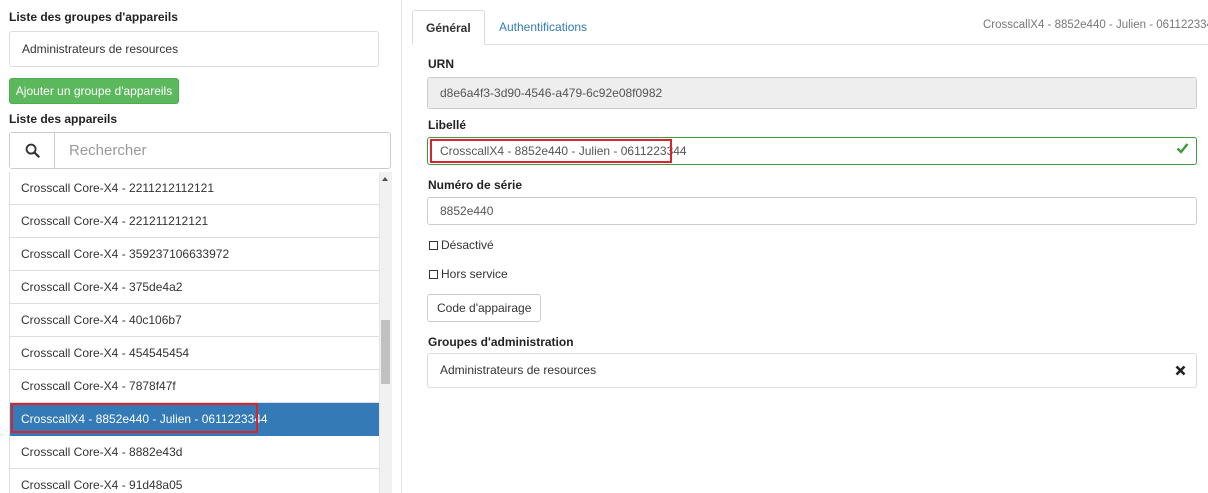  What do you see at coordinates (433, 274) in the screenshot?
I see `out-of-service-checkbox` at bounding box center [433, 274].